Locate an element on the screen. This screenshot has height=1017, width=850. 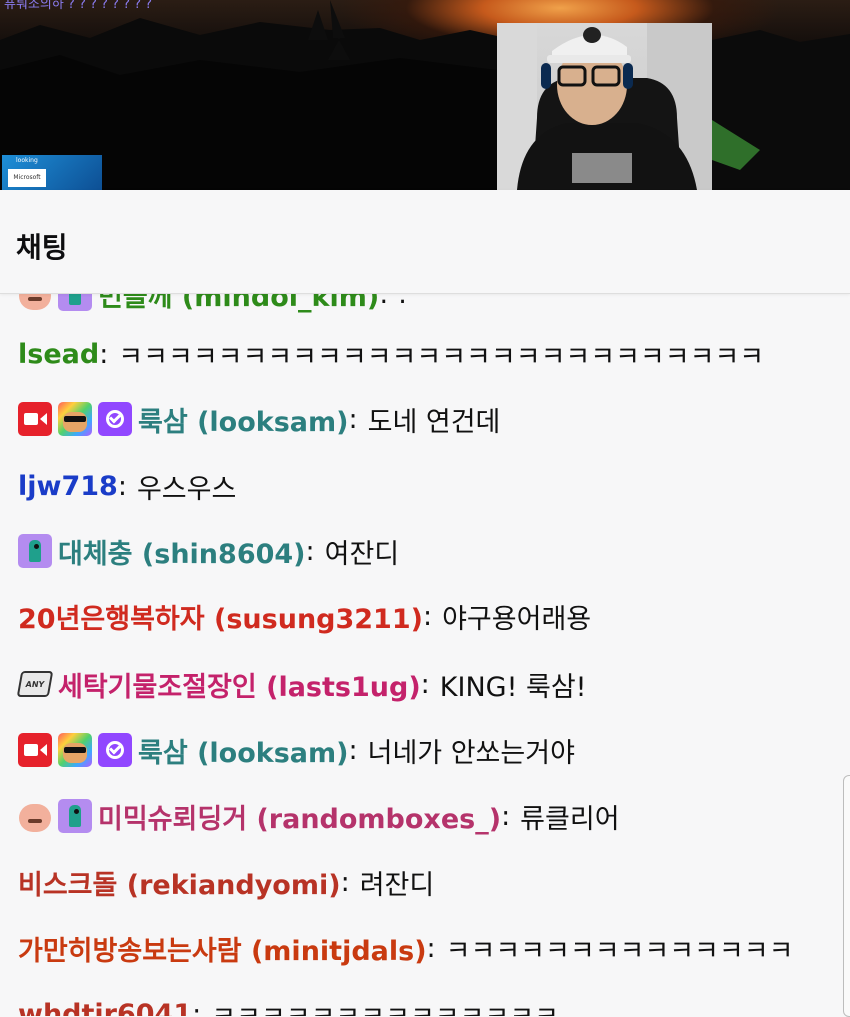
chat-title: 채팅 is located at coordinates (42, 247).